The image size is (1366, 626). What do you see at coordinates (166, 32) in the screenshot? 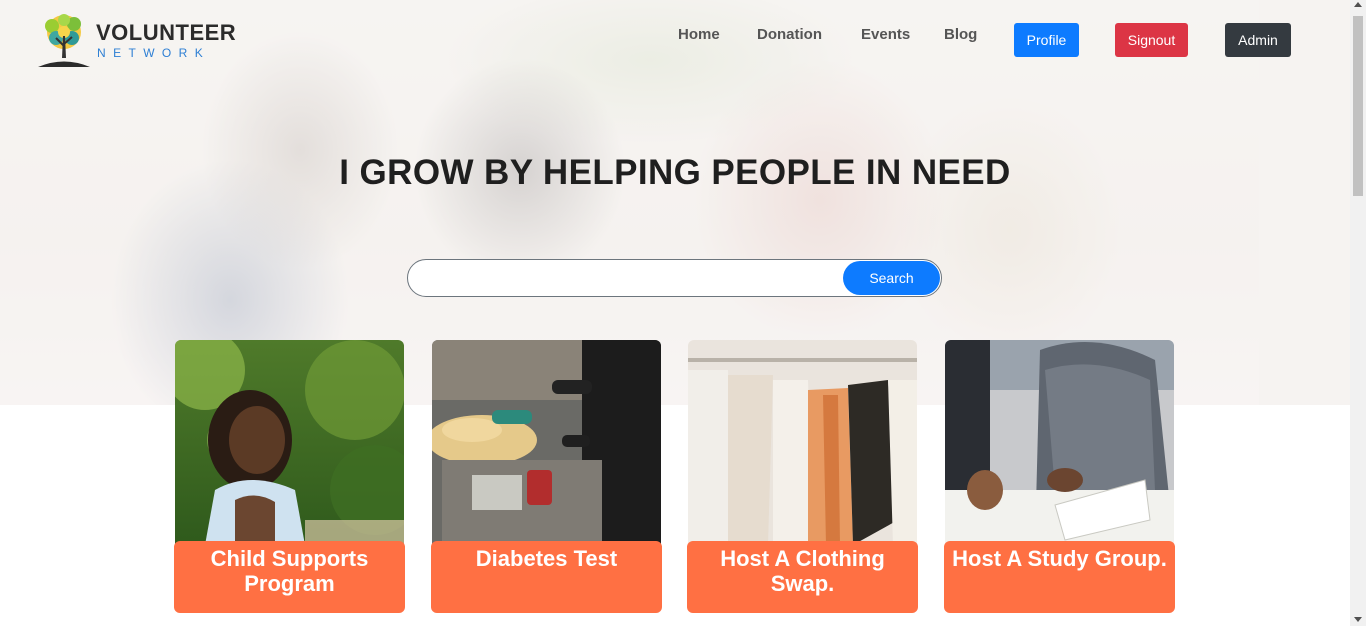
I see `logo-title: VOLUNTEER` at bounding box center [166, 32].